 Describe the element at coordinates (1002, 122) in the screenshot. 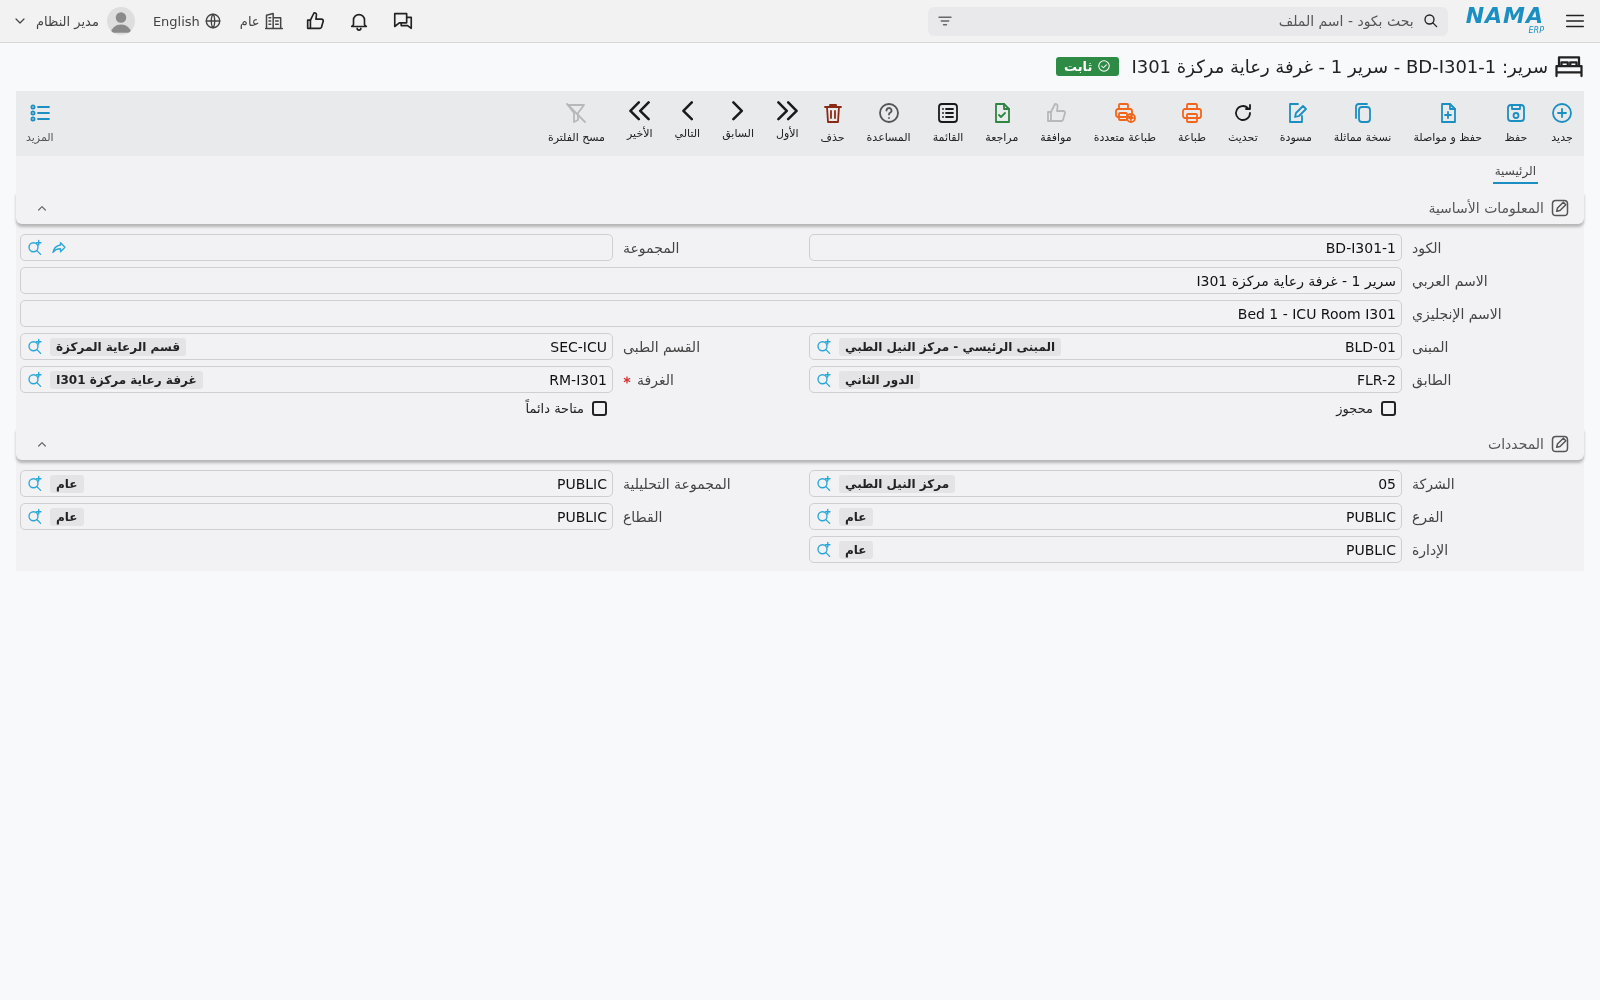

I see `review-button: مراجعة` at that location.